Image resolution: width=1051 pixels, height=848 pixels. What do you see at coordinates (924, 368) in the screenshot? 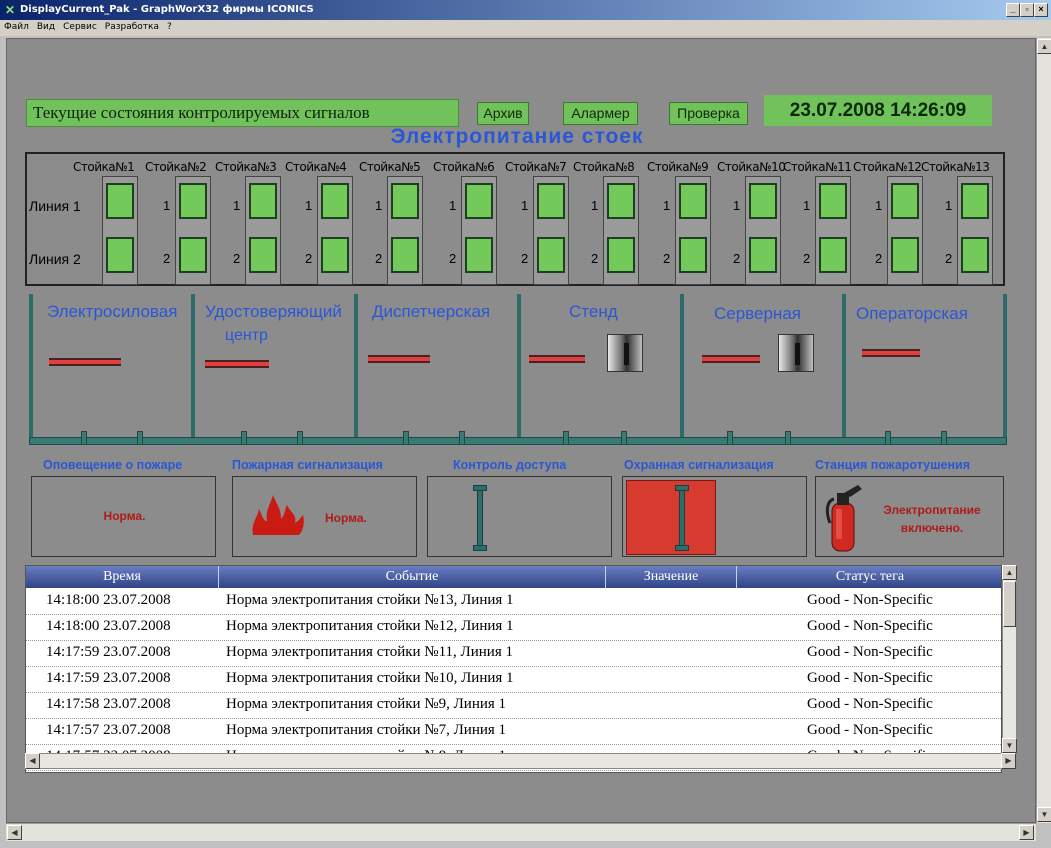
I see `room-operator: Операторская` at bounding box center [924, 368].